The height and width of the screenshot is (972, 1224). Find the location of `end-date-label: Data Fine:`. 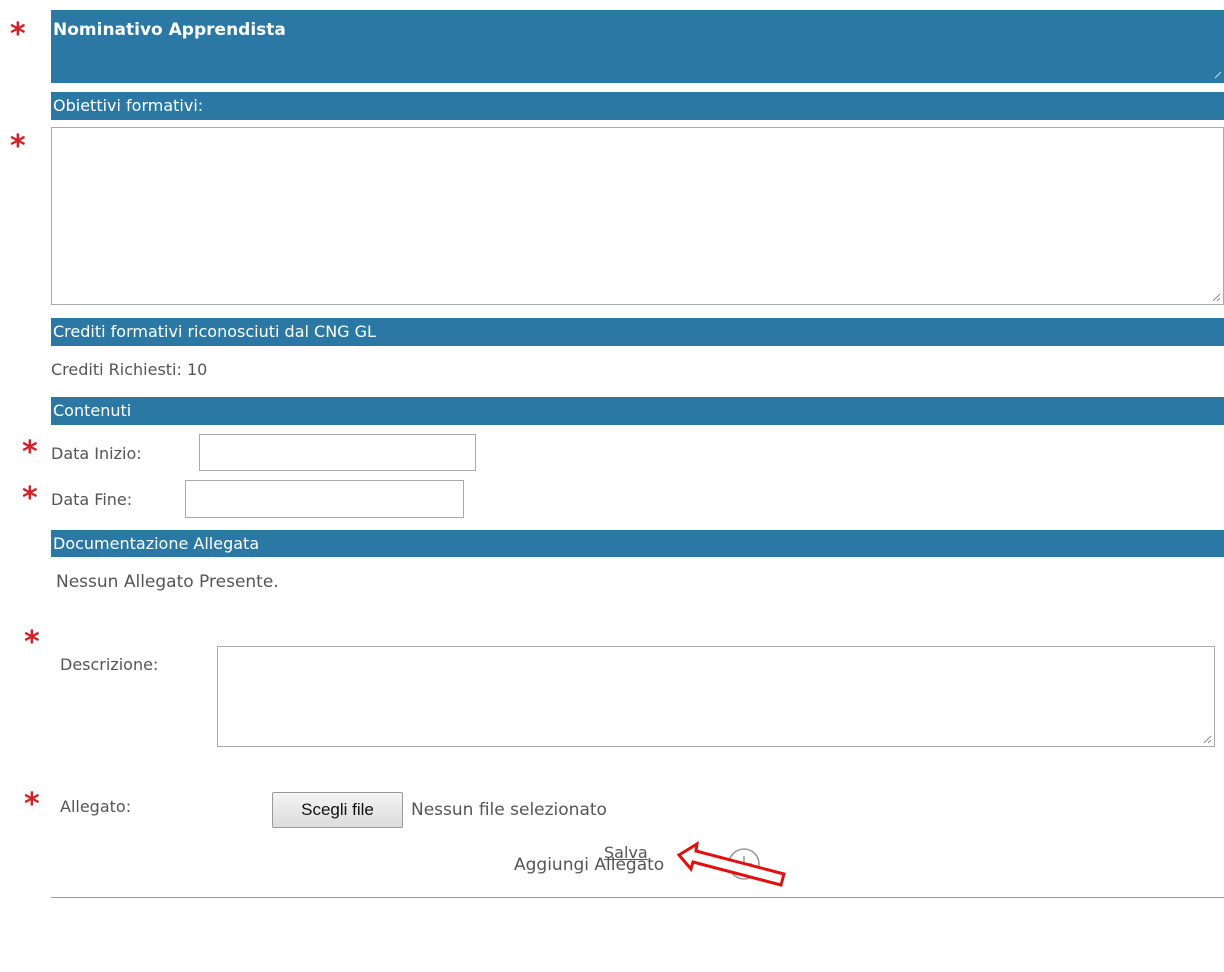

end-date-label: Data Fine: is located at coordinates (92, 499).